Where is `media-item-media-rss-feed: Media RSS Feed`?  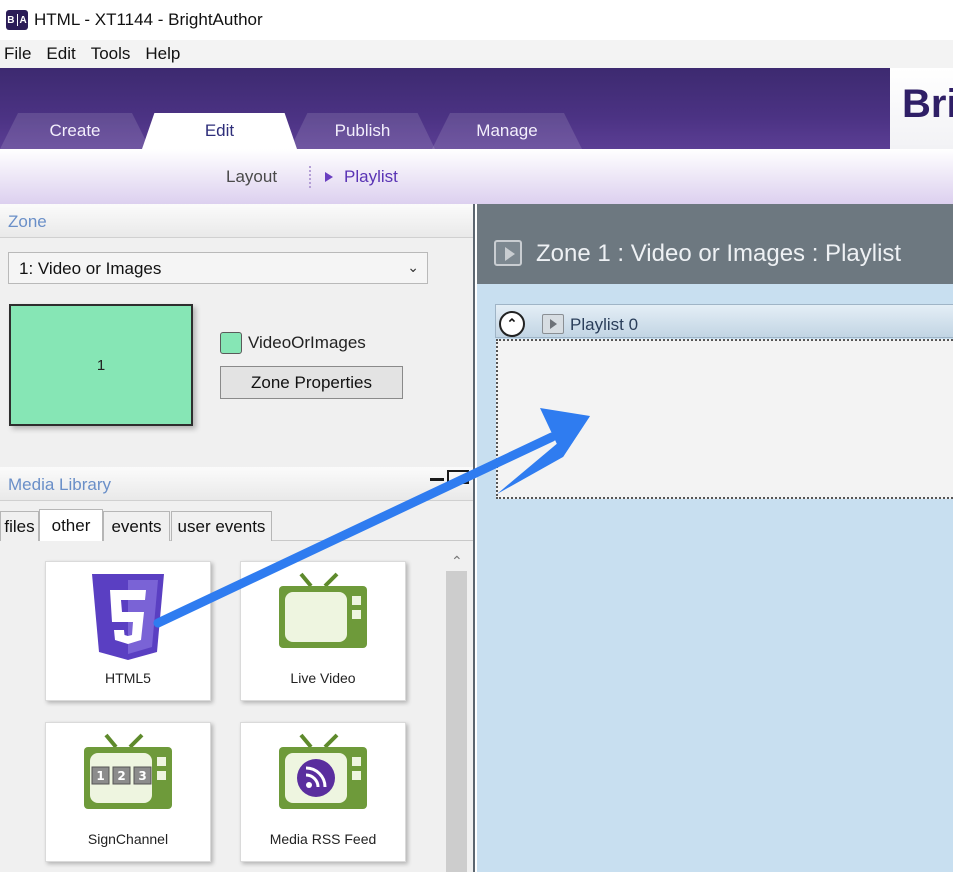 media-item-media-rss-feed: Media RSS Feed is located at coordinates (323, 792).